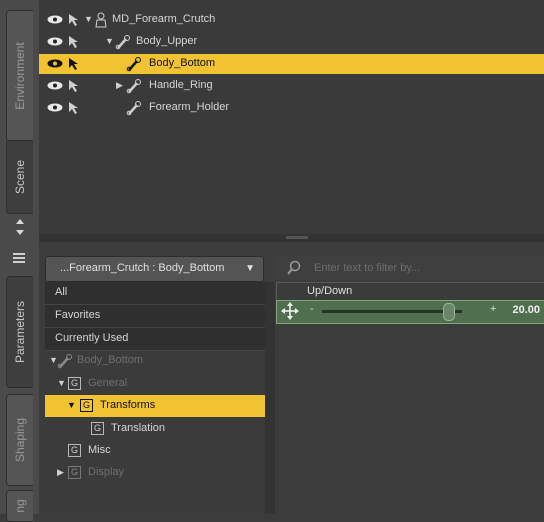 Image resolution: width=544 pixels, height=522 pixels. I want to click on slider-decrement: -, so click(312, 309).